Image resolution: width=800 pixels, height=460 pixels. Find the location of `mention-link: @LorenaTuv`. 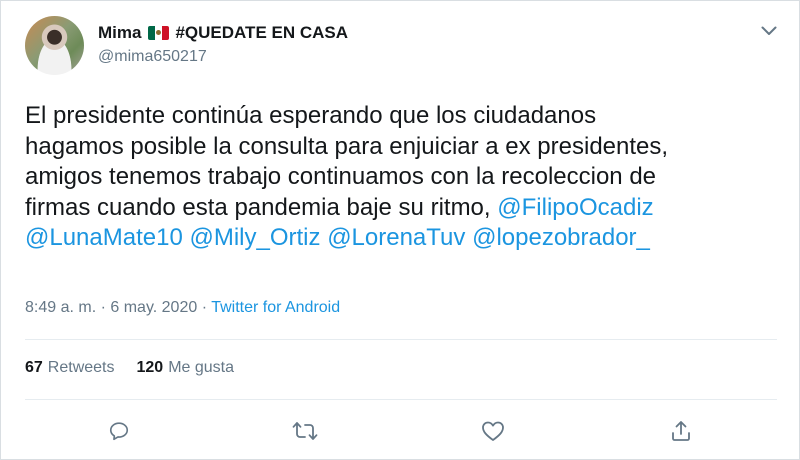

mention-link: @LorenaTuv is located at coordinates (396, 237).